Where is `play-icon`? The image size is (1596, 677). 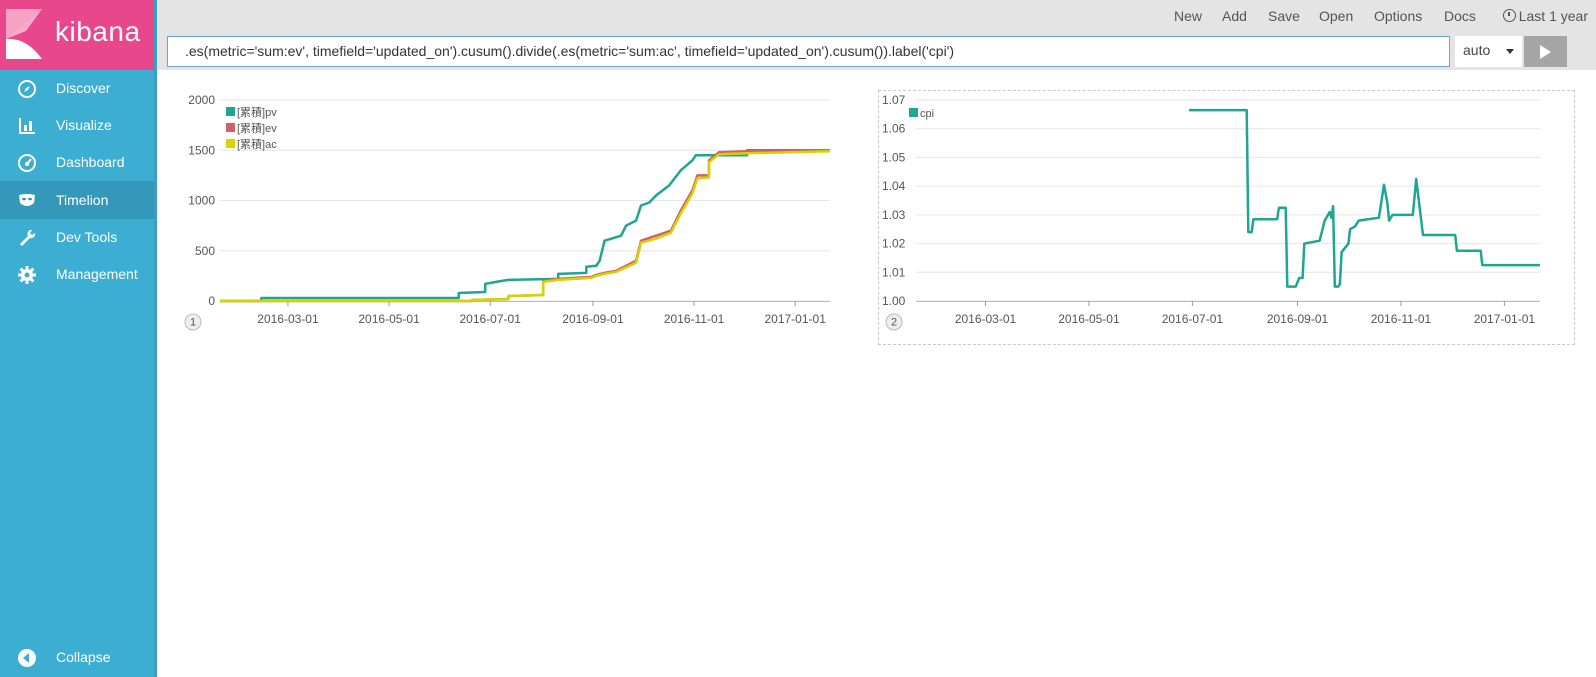 play-icon is located at coordinates (1545, 52).